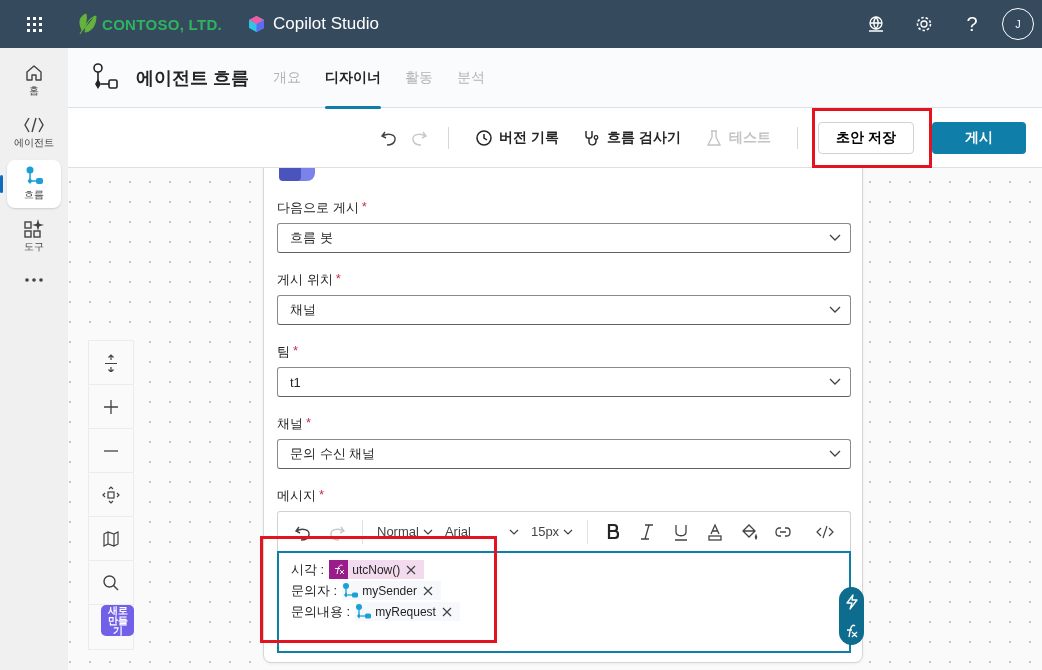  What do you see at coordinates (353, 77) in the screenshot?
I see `tab: 디자이너` at bounding box center [353, 77].